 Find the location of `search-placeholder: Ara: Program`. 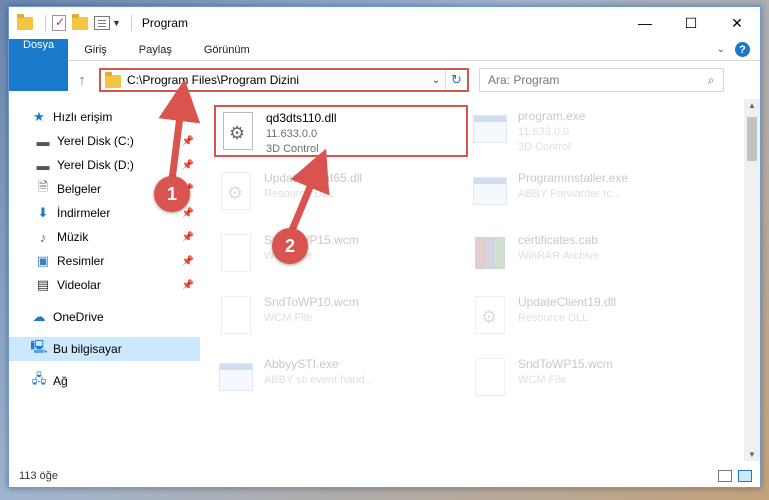

search-placeholder: Ara: Program is located at coordinates (524, 80).